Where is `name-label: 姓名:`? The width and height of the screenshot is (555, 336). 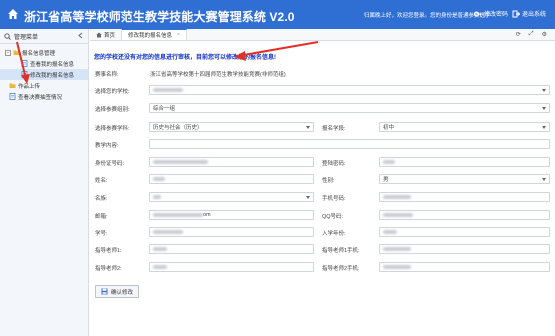
name-label: 姓名: is located at coordinates (101, 181).